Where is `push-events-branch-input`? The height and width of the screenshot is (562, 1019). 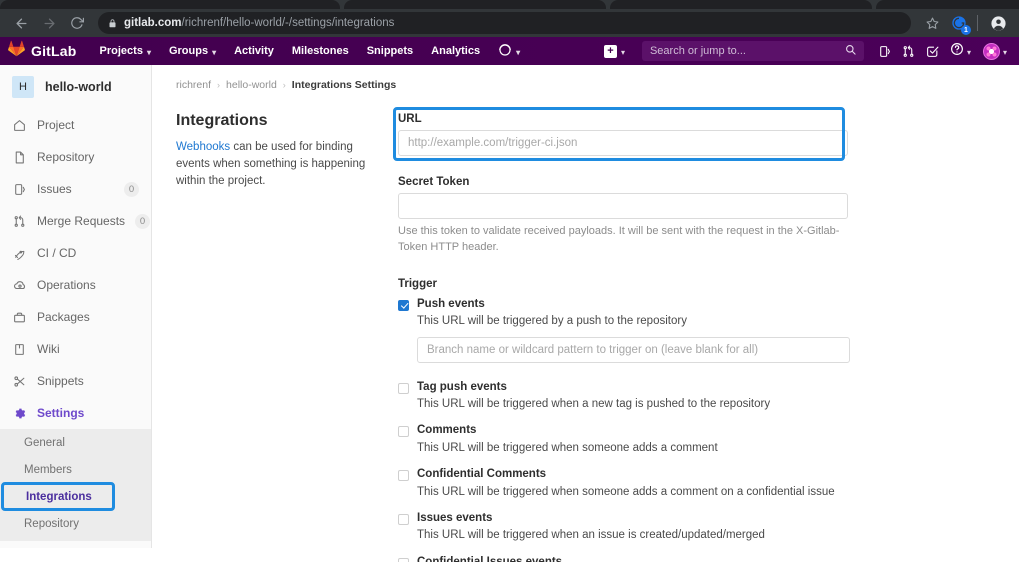
push-events-branch-input is located at coordinates (633, 349).